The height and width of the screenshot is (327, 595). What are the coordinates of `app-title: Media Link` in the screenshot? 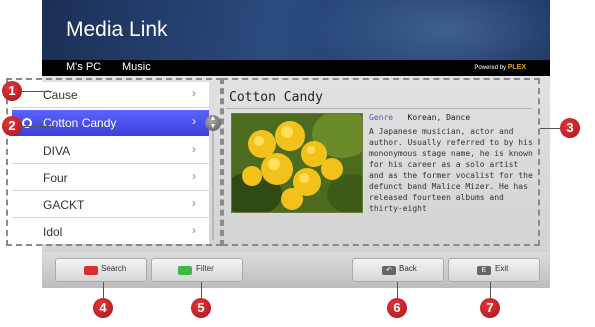 It's located at (117, 29).